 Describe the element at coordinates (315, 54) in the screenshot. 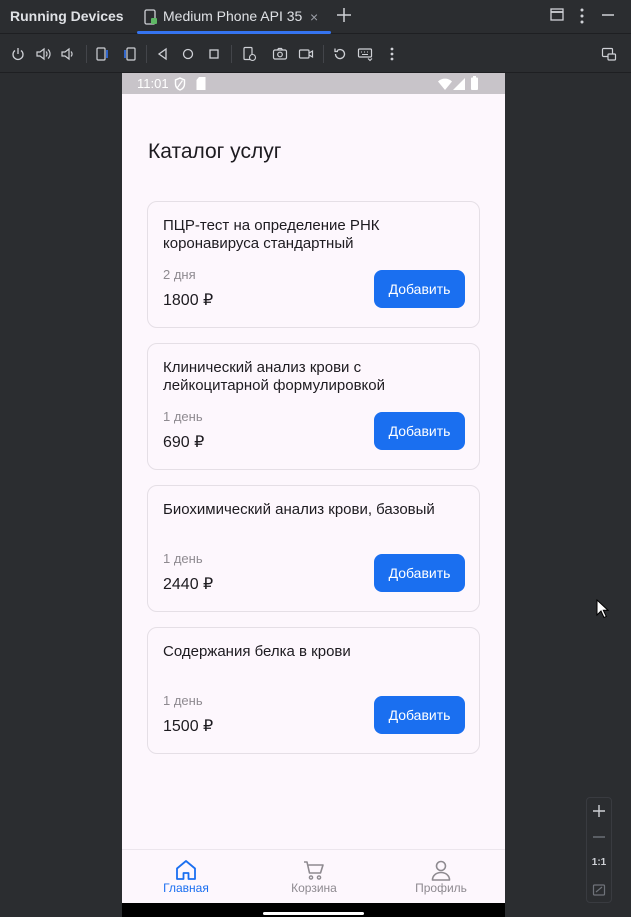

I see `emulator-toolbar` at that location.